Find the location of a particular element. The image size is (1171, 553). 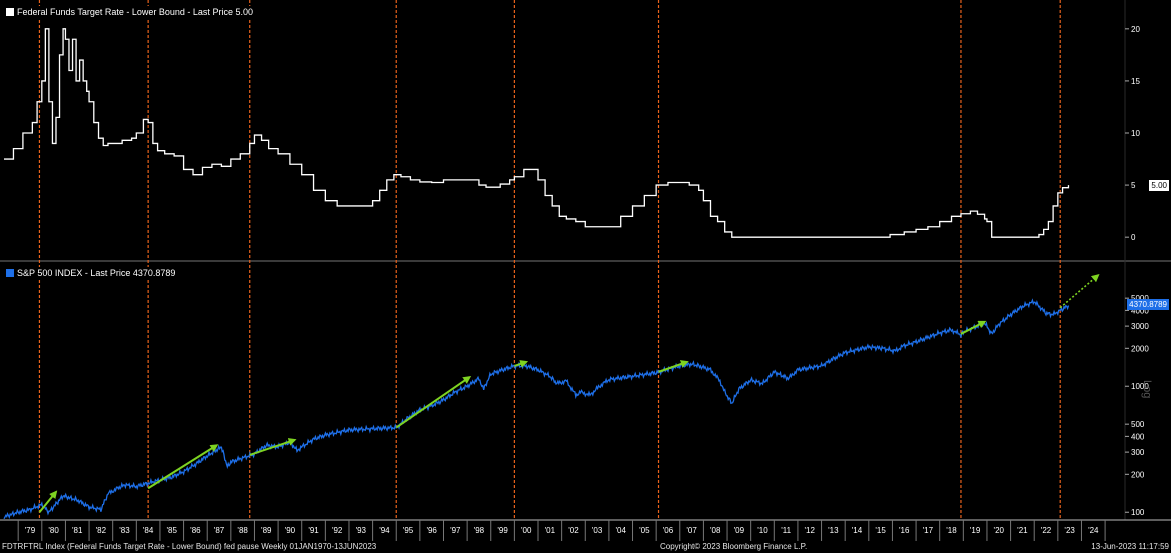

x-axis-label: '88 is located at coordinates (242, 530).